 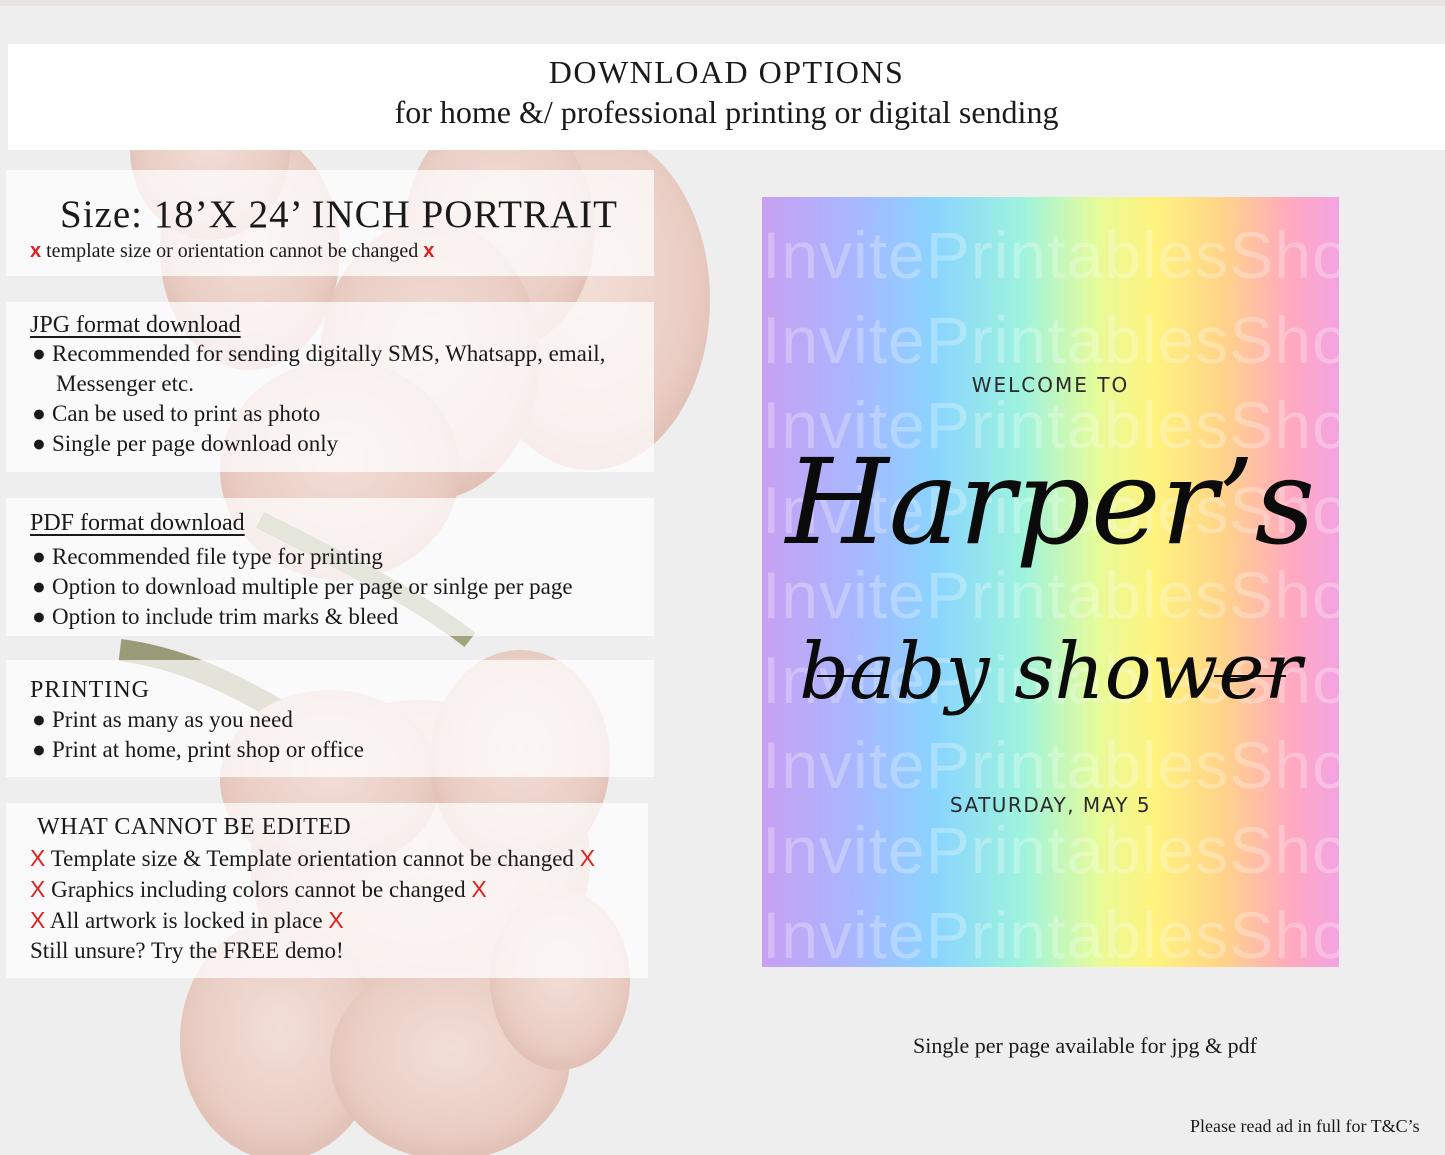 What do you see at coordinates (1050, 672) in the screenshot?
I see `sign-subtitle: baby shower` at bounding box center [1050, 672].